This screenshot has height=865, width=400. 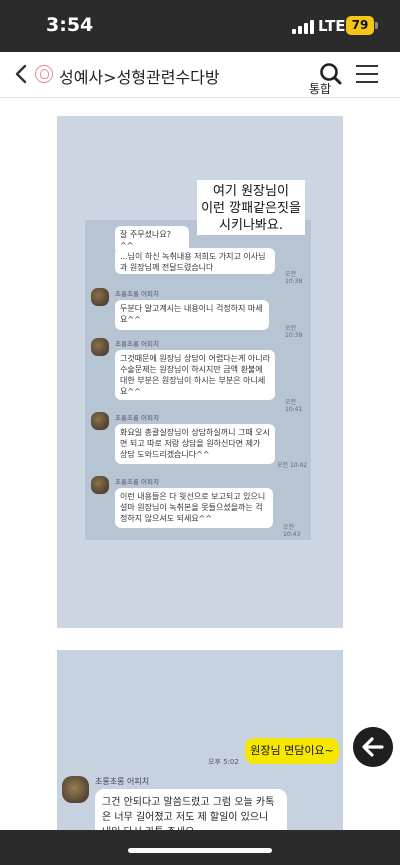 What do you see at coordinates (195, 261) in the screenshot?
I see `chat-bubble: ...님이 하신 녹취내용 저희도 가지고 이사님과 원장님께 전달드렸습니다` at bounding box center [195, 261].